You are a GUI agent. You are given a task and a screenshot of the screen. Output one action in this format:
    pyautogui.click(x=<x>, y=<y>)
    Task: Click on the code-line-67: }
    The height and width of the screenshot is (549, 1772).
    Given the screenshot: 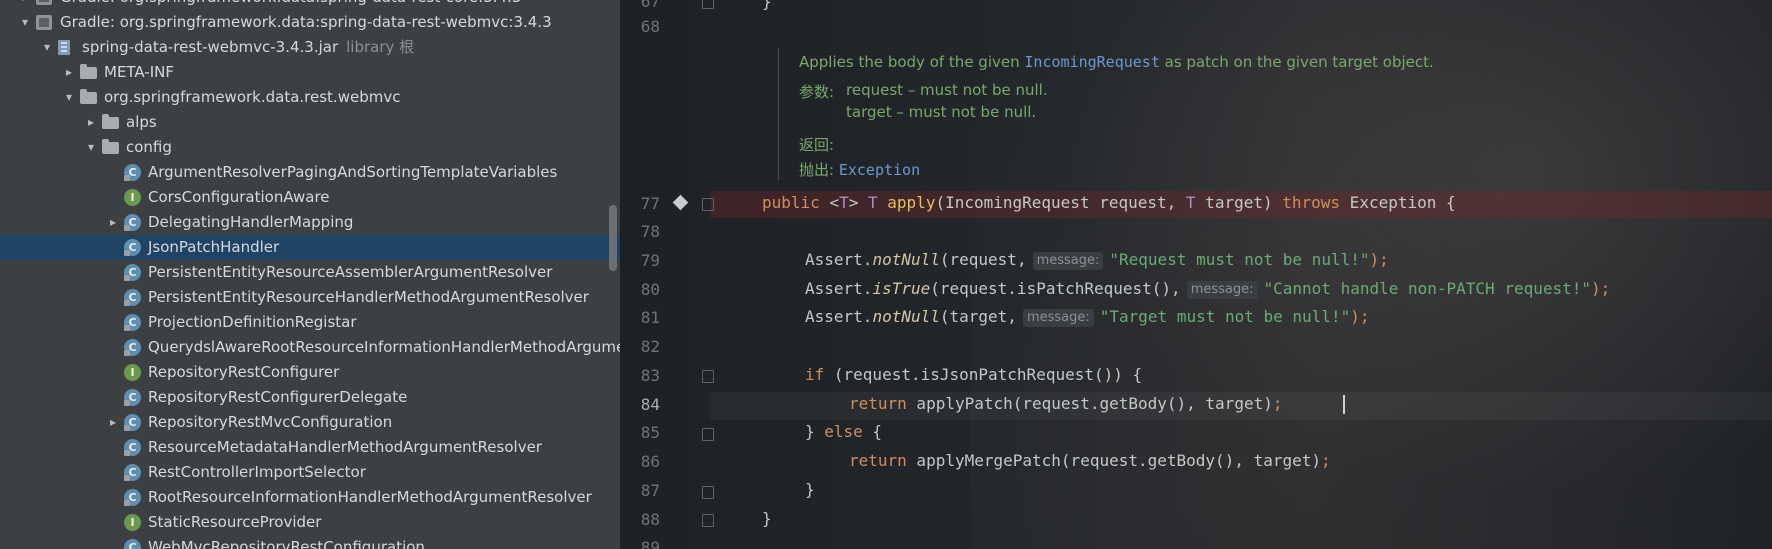 What is the action you would take?
    pyautogui.click(x=767, y=5)
    